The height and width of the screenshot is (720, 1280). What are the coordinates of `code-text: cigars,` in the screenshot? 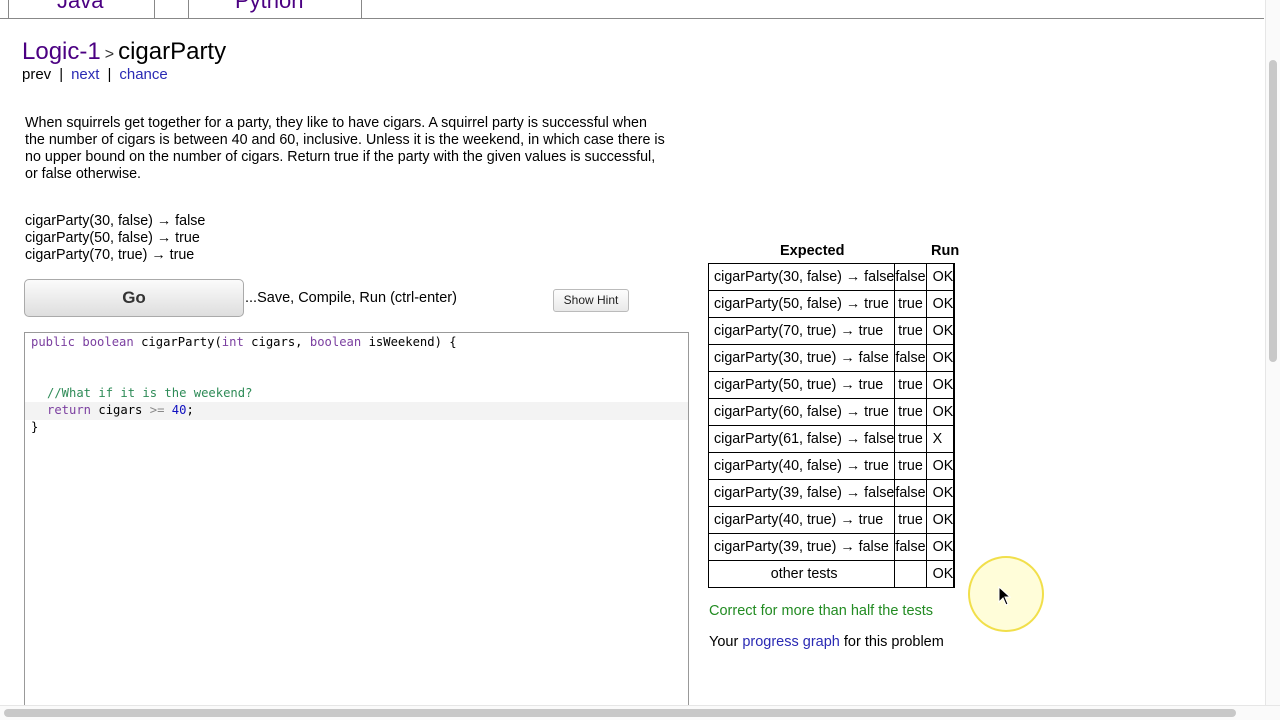 It's located at (276, 342).